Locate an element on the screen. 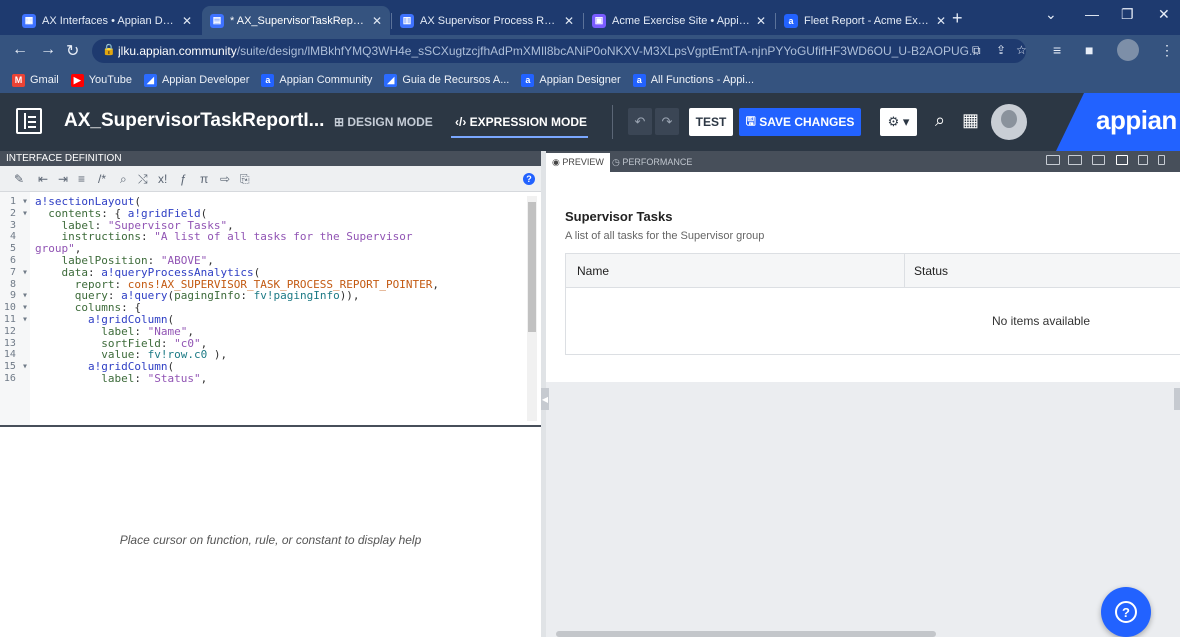 Image resolution: width=1180 pixels, height=637 pixels. reading-list-icon: ≡ is located at coordinates (1057, 50).